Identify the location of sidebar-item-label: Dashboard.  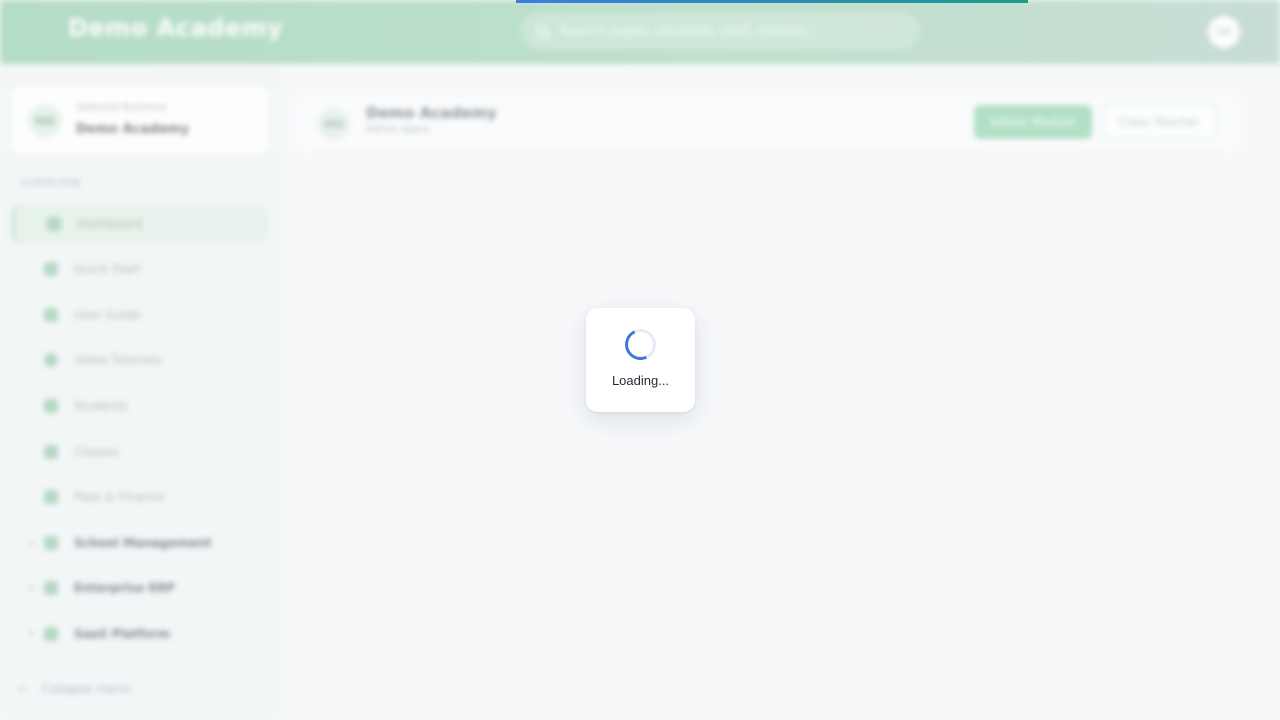
(110, 224).